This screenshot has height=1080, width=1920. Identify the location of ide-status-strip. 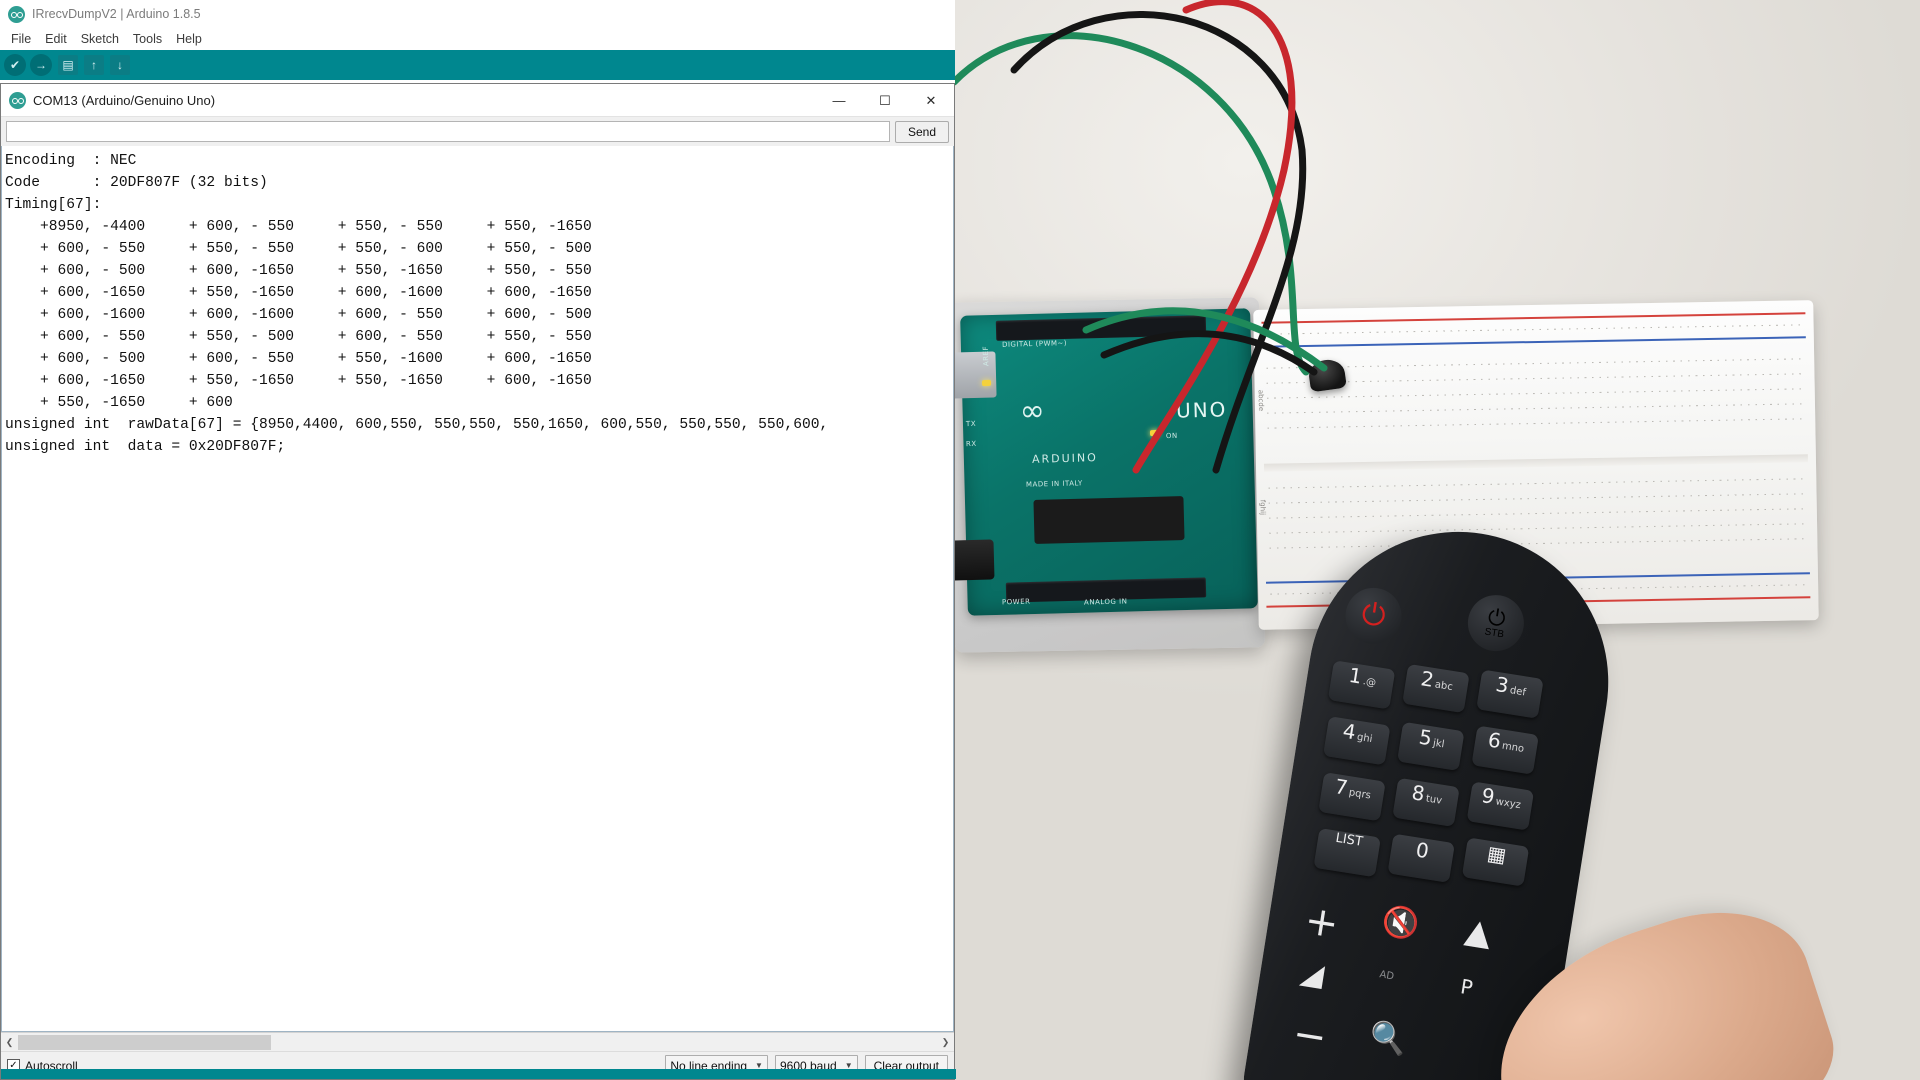
(478, 1074).